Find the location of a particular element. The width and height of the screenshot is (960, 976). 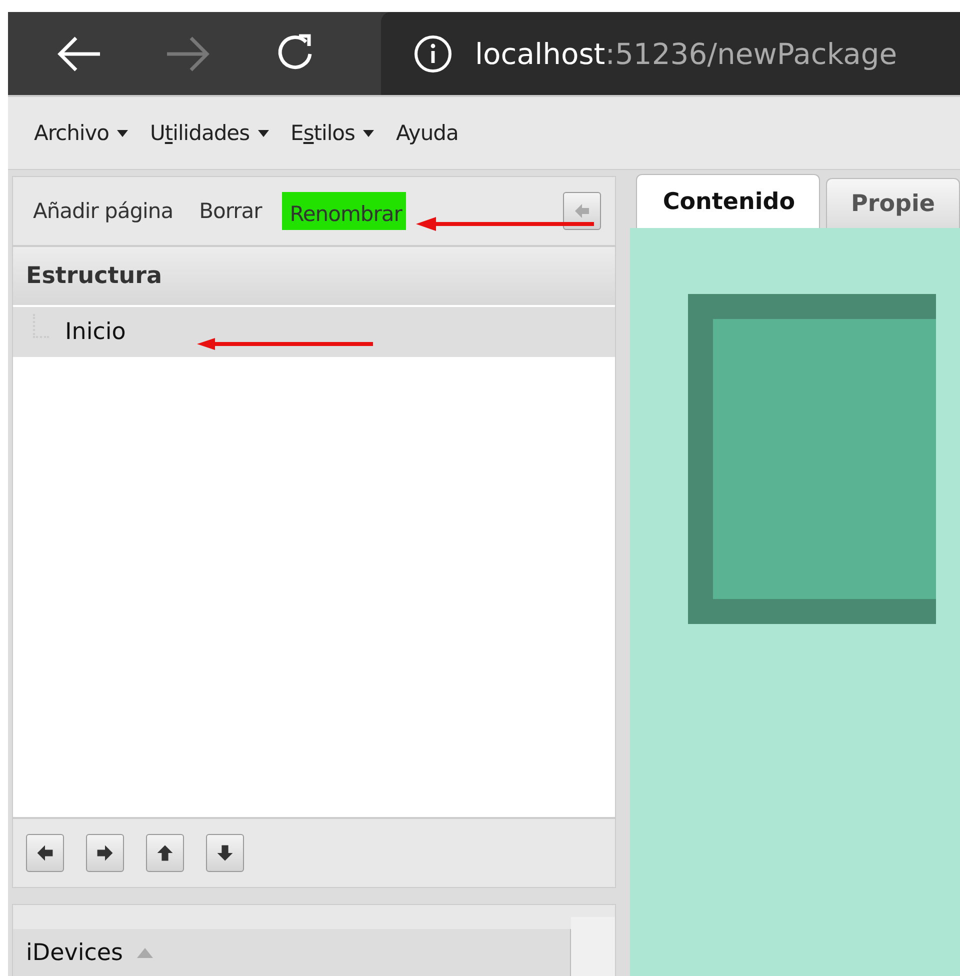

tree-item: Inicio is located at coordinates (314, 332).